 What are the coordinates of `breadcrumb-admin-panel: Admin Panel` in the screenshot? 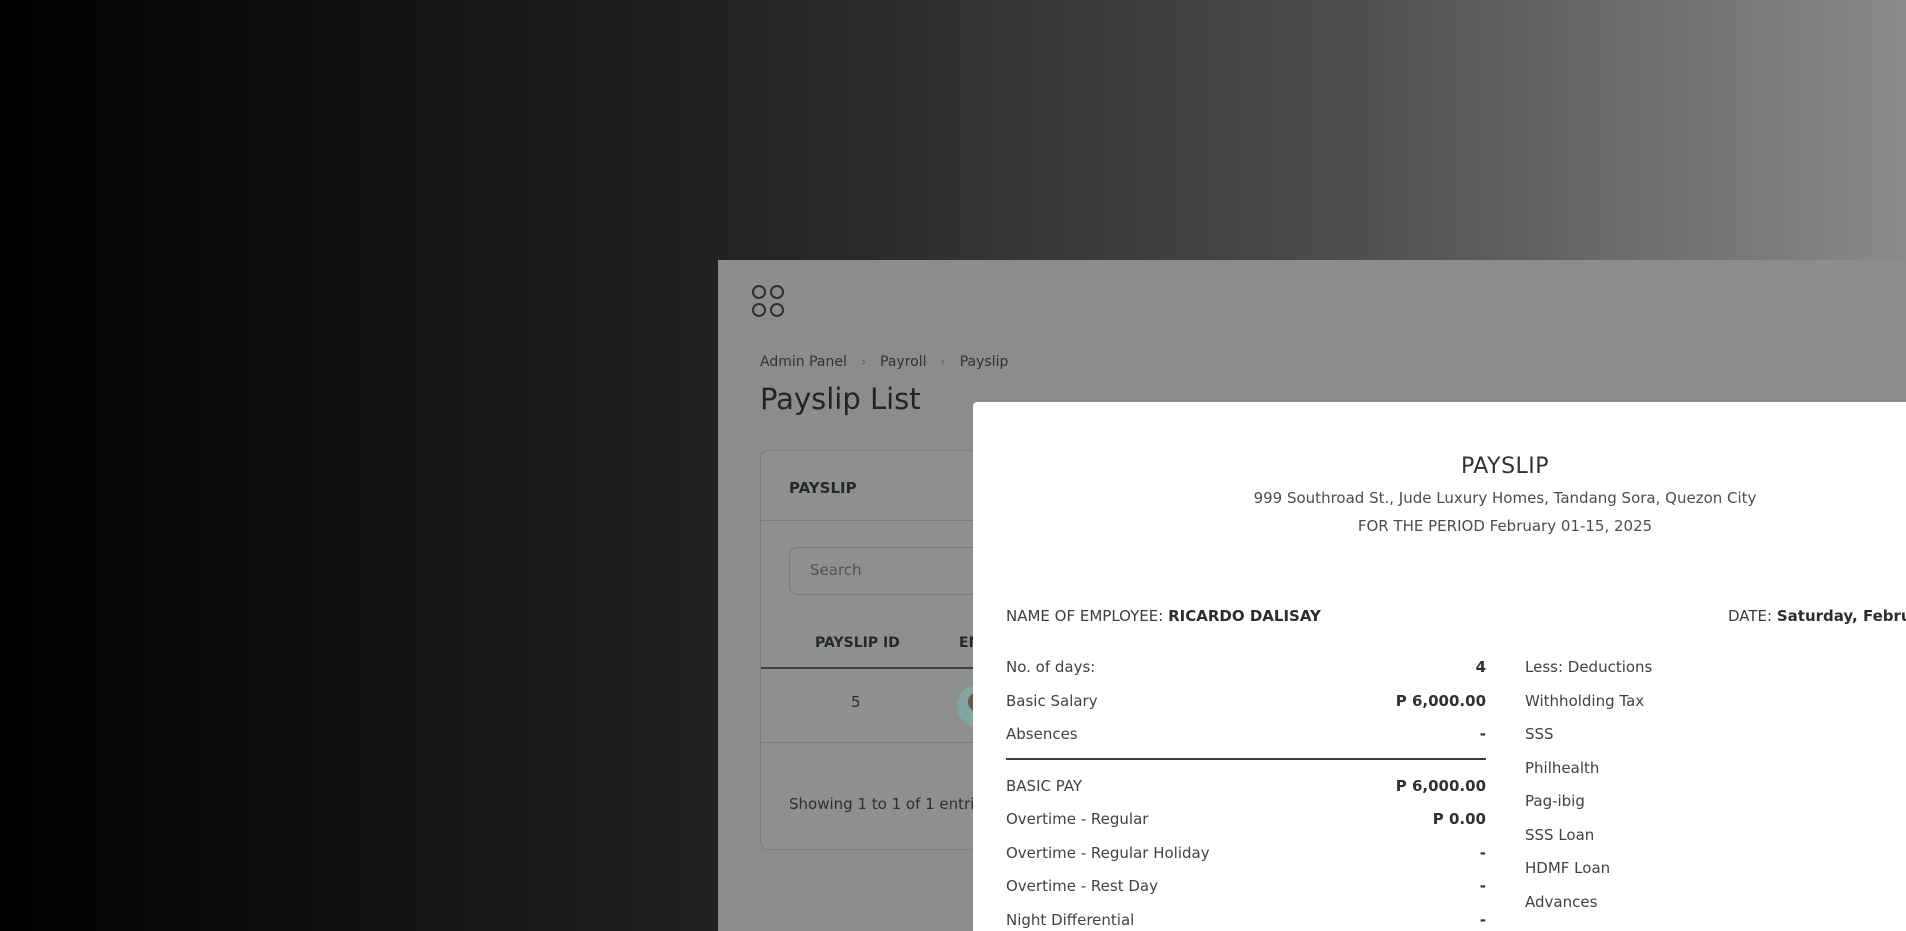 It's located at (803, 362).